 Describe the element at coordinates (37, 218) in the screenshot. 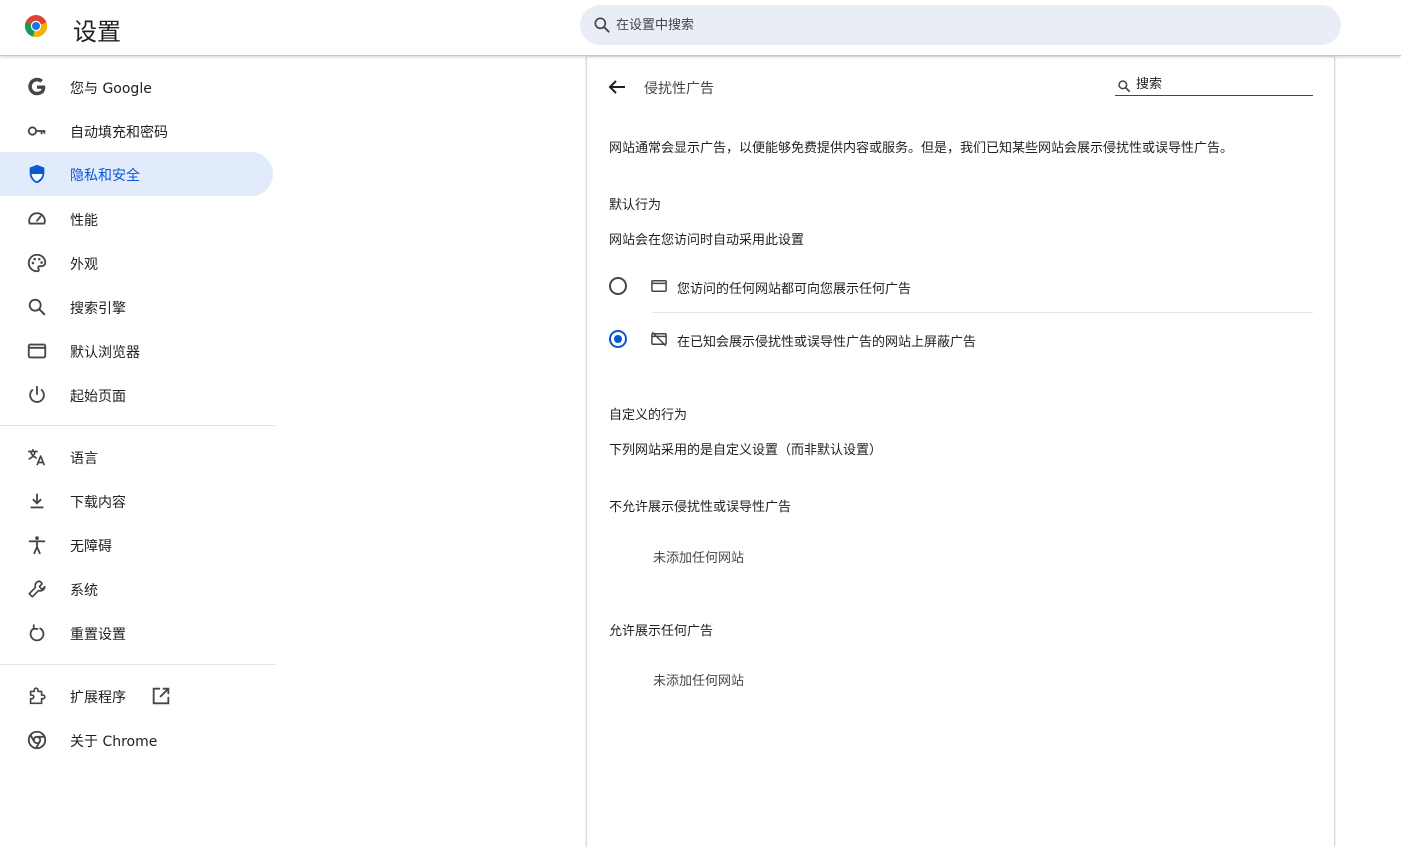

I see `speedometer-icon` at that location.